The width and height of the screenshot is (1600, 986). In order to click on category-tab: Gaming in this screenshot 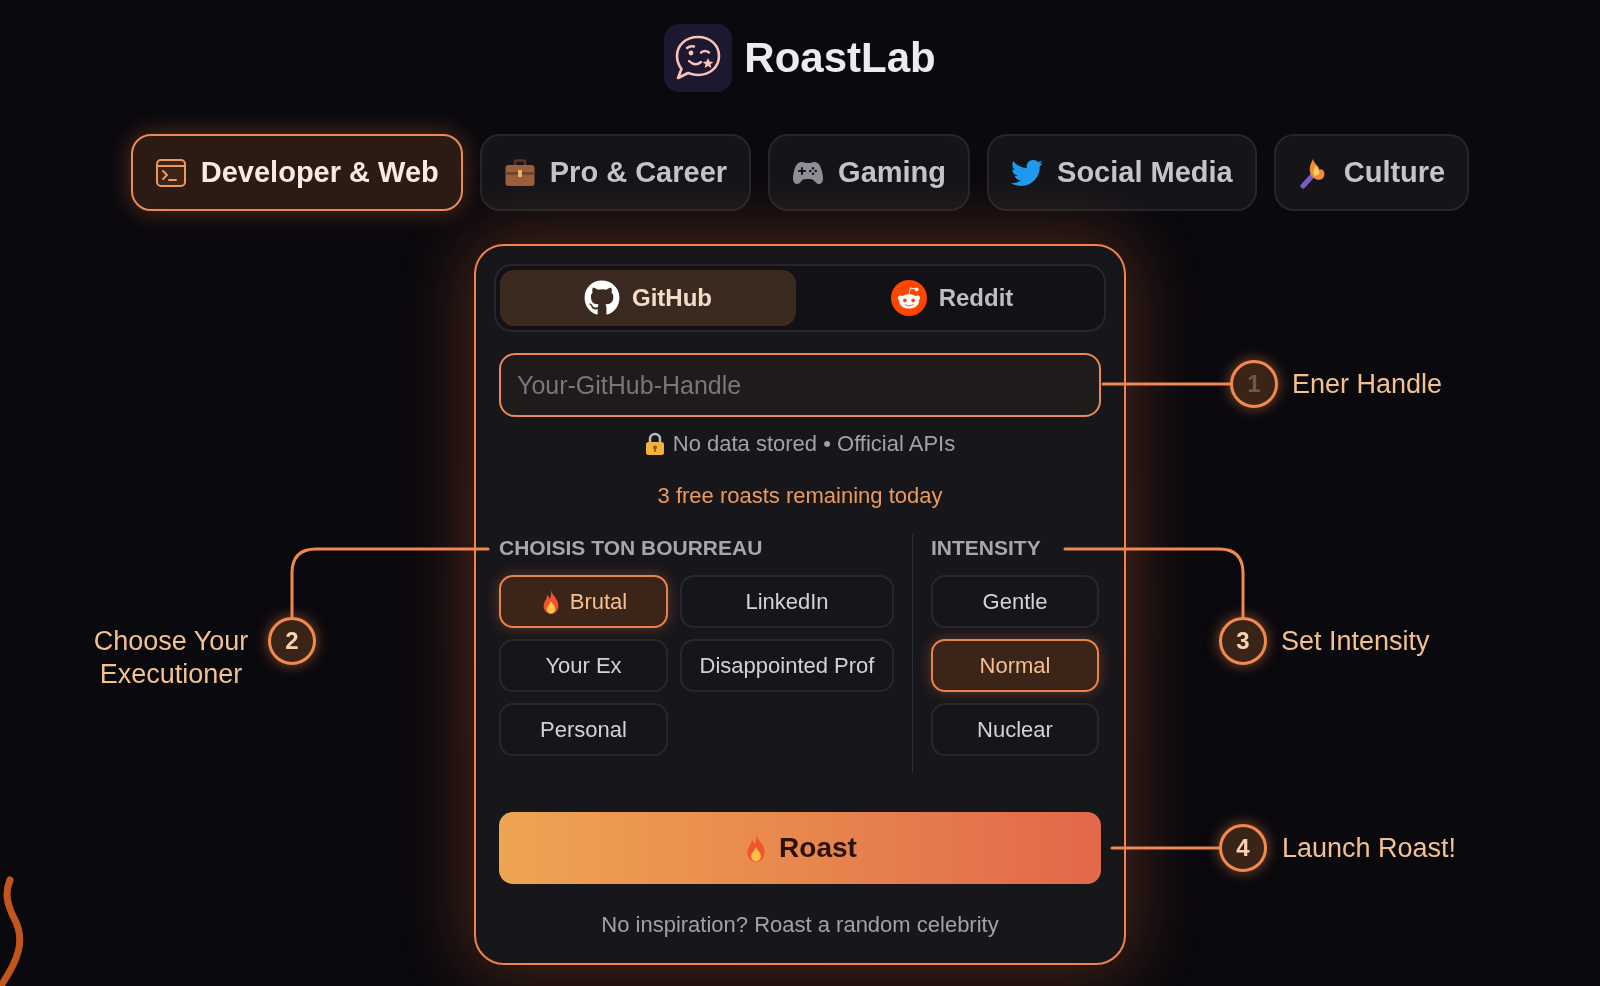, I will do `click(869, 172)`.